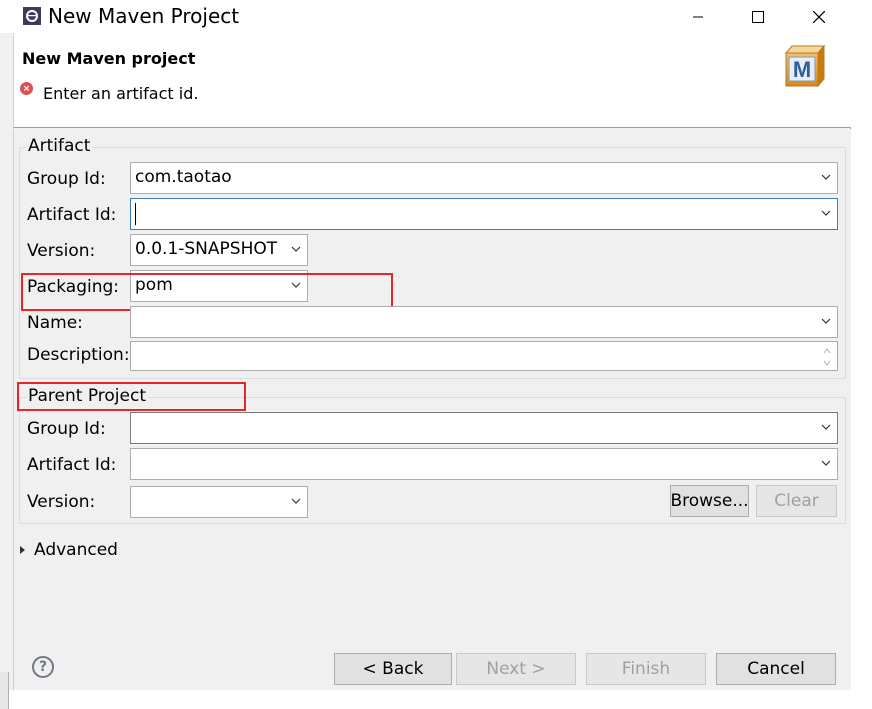 The width and height of the screenshot is (872, 709). What do you see at coordinates (43, 667) in the screenshot?
I see `help-icon: ?` at bounding box center [43, 667].